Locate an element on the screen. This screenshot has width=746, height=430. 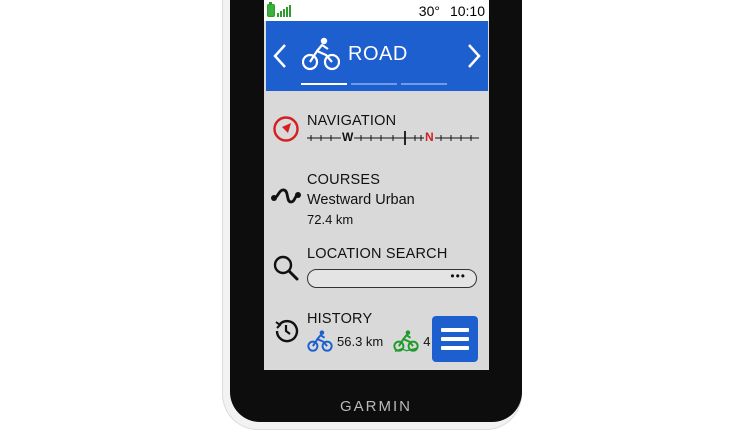
road-bike-icon is located at coordinates (320, 341).